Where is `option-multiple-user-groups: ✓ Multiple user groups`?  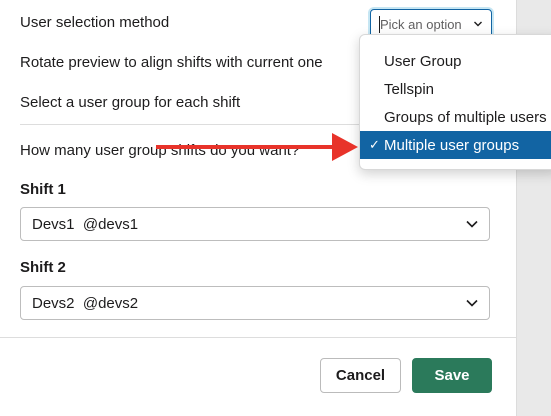 option-multiple-user-groups: ✓ Multiple user groups is located at coordinates (455, 145).